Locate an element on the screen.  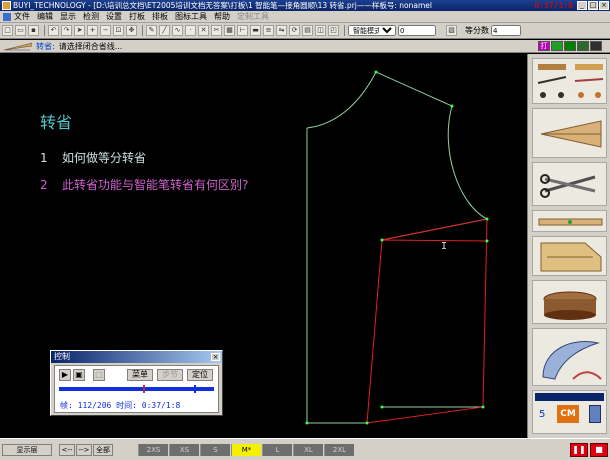
green-pen-icon is located at coordinates (583, 46).